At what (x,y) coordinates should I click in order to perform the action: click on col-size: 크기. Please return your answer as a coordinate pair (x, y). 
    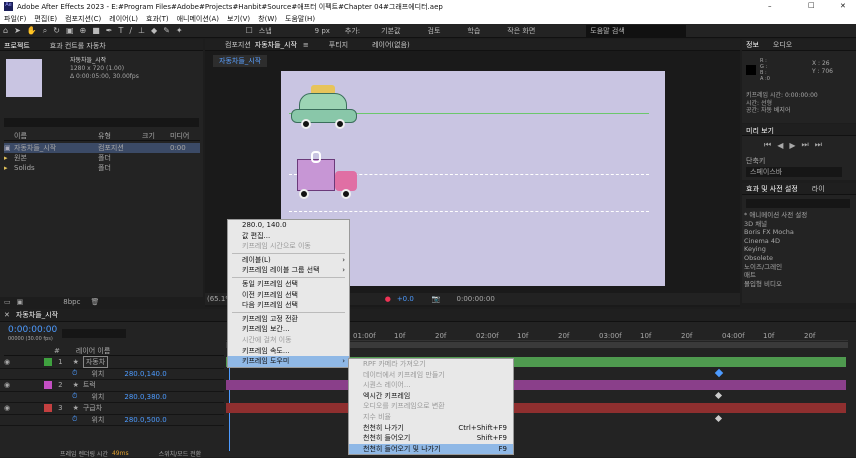
    Looking at the image, I should click on (156, 136).